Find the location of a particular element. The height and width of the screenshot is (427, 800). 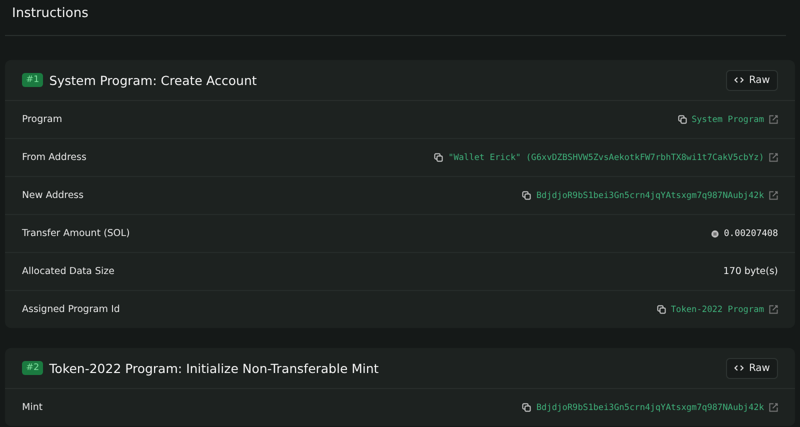

instruction-number: #2 is located at coordinates (33, 368).